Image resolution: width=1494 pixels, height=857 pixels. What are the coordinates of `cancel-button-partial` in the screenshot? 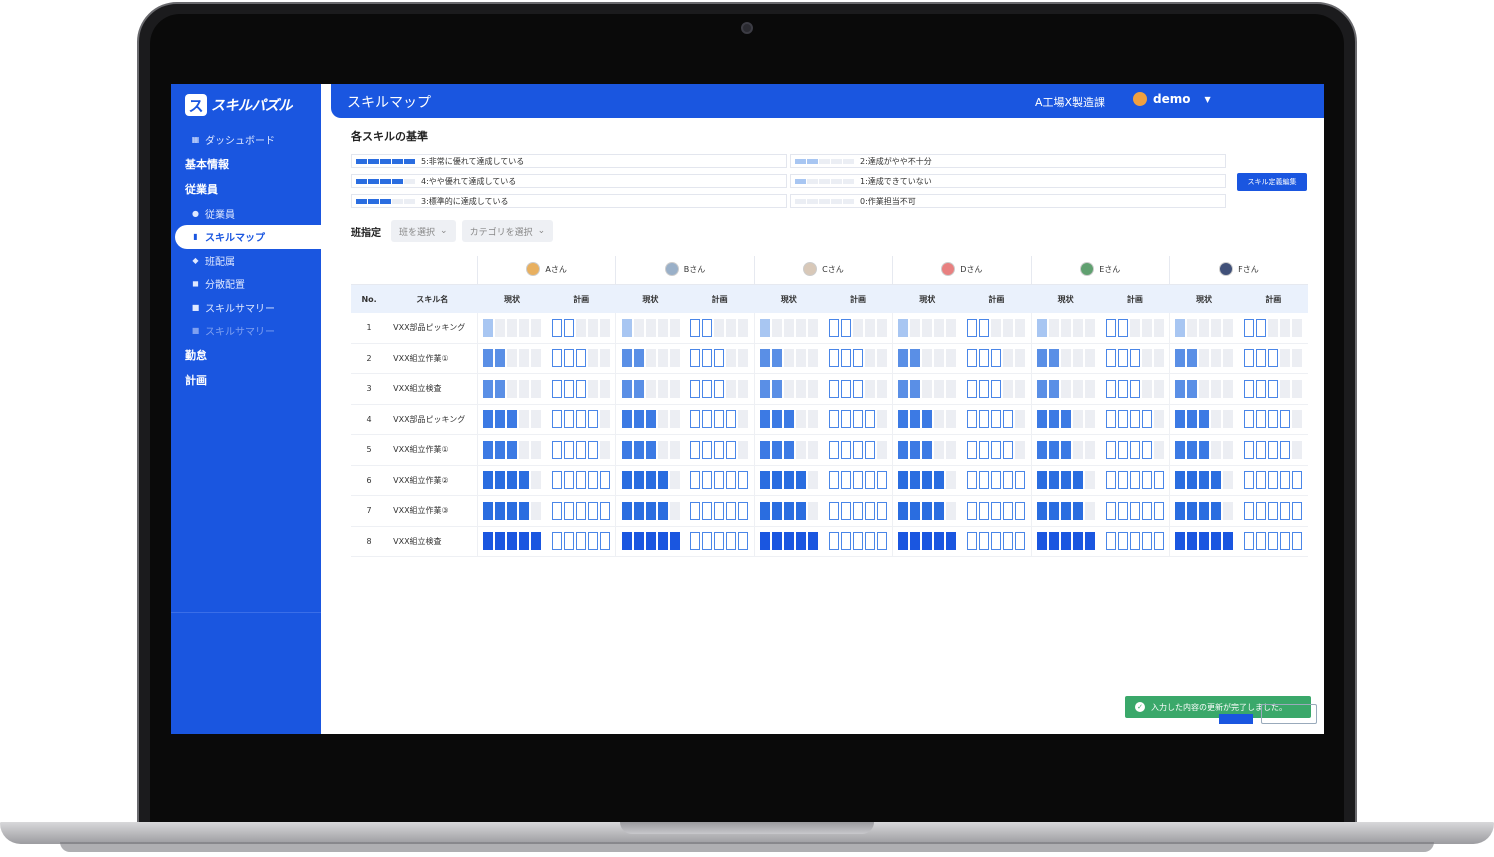 It's located at (1289, 714).